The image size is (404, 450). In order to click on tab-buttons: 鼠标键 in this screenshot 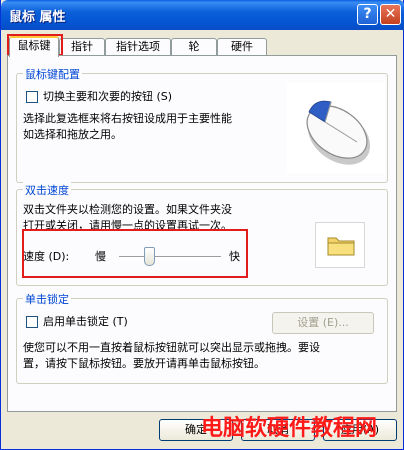, I will do `click(34, 46)`.